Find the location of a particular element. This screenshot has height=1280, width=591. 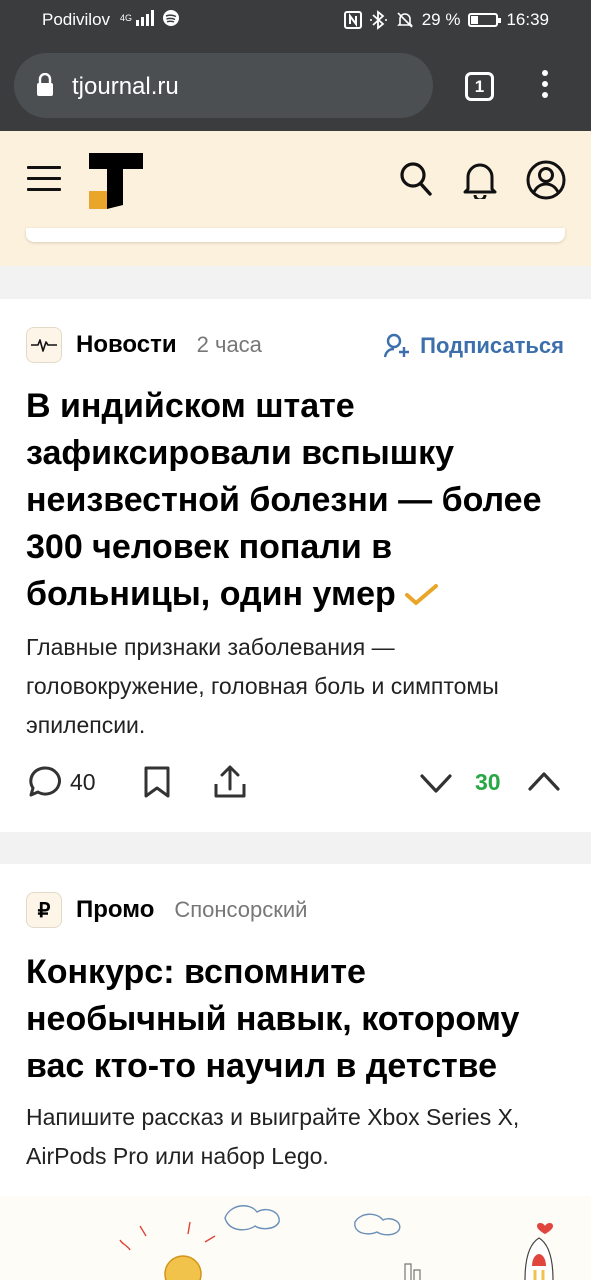

bookmark-icon is located at coordinates (157, 782).